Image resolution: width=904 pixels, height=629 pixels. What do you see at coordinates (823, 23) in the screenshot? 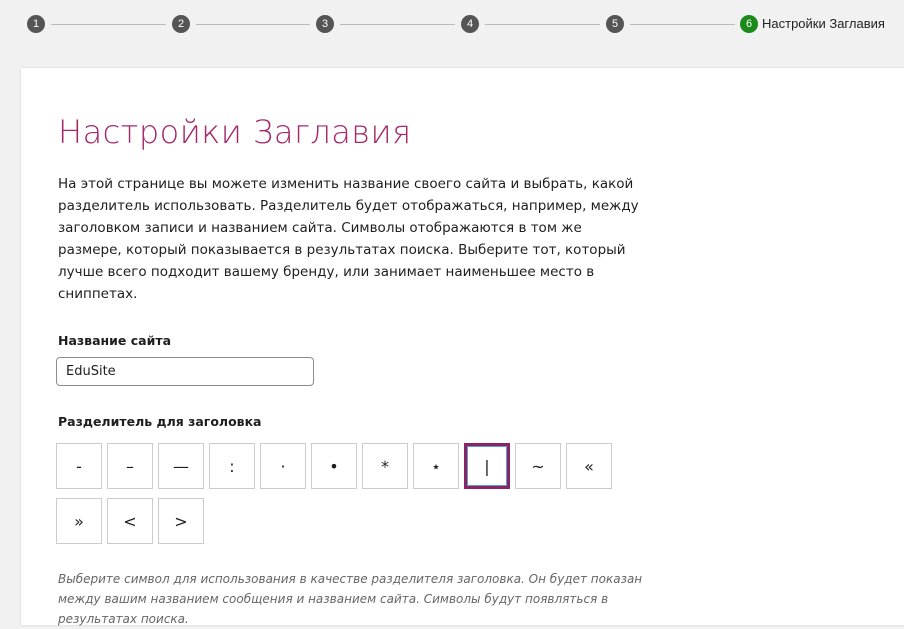
I see `step-6-label: Настройки Заглавия` at bounding box center [823, 23].